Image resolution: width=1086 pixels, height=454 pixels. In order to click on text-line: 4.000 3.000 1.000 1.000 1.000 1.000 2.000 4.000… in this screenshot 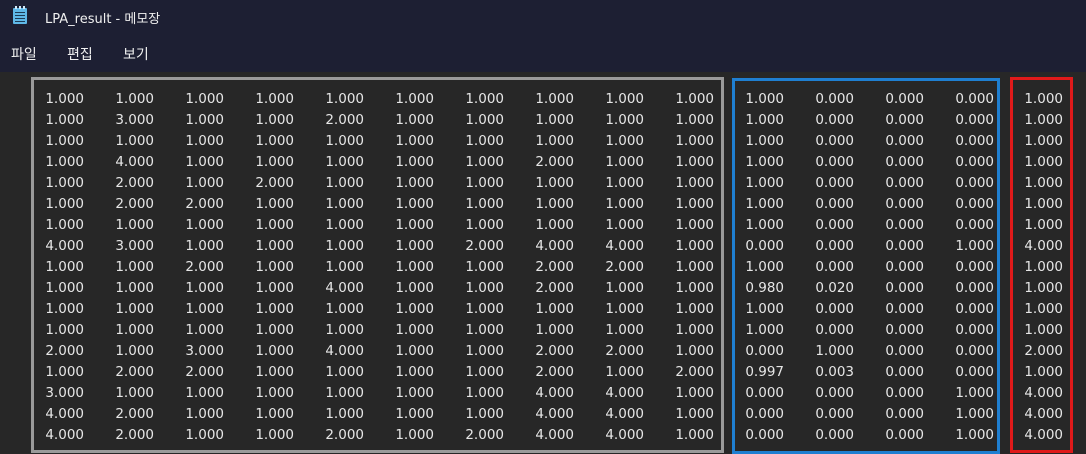, I will do `click(543, 246)`.